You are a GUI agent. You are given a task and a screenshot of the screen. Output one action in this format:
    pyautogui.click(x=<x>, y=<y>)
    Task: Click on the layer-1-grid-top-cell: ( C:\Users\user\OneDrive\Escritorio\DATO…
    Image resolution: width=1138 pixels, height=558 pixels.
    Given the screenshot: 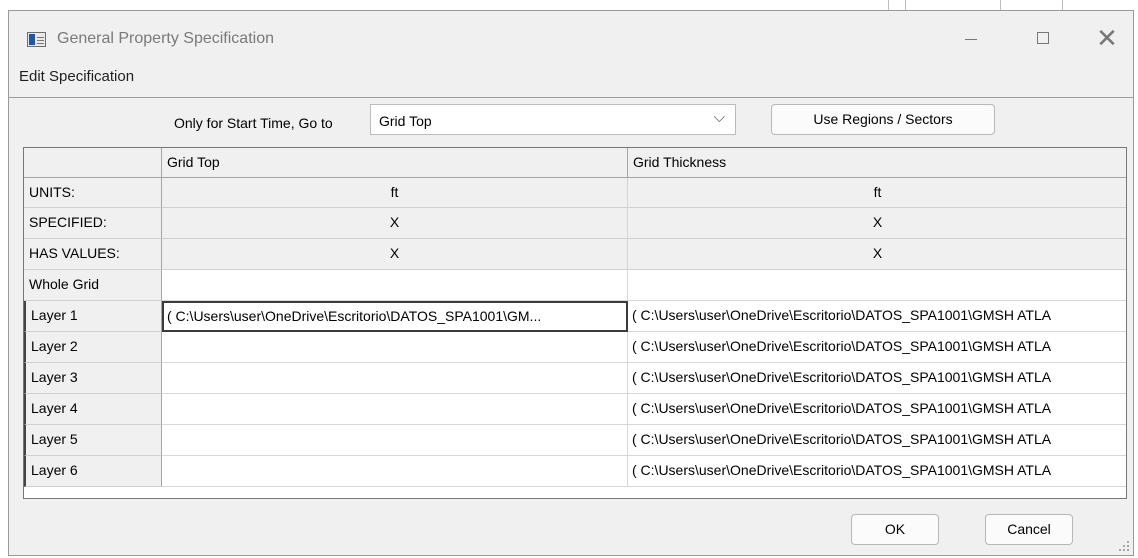 What is the action you would take?
    pyautogui.click(x=395, y=316)
    